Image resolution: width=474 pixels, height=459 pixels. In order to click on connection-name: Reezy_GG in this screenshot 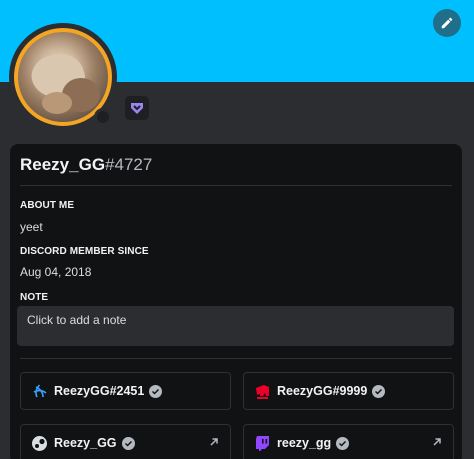, I will do `click(85, 443)`.